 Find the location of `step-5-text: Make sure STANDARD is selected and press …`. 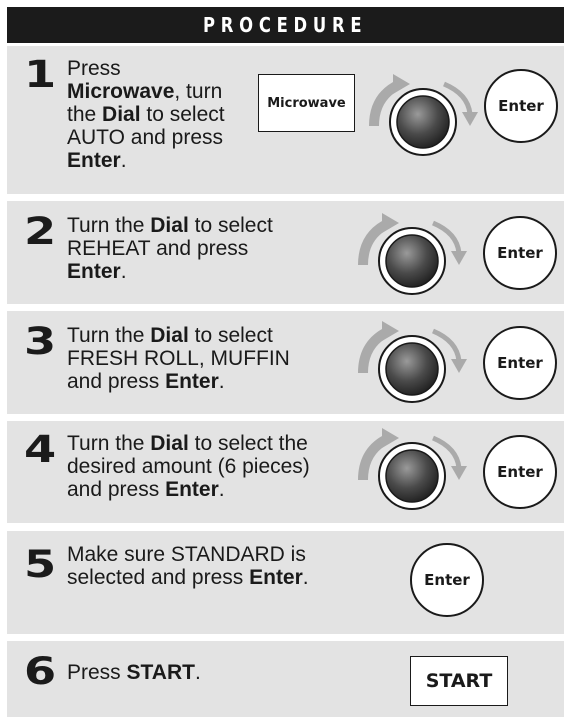

step-5-text: Make sure STANDARD is selected and press … is located at coordinates (217, 566).